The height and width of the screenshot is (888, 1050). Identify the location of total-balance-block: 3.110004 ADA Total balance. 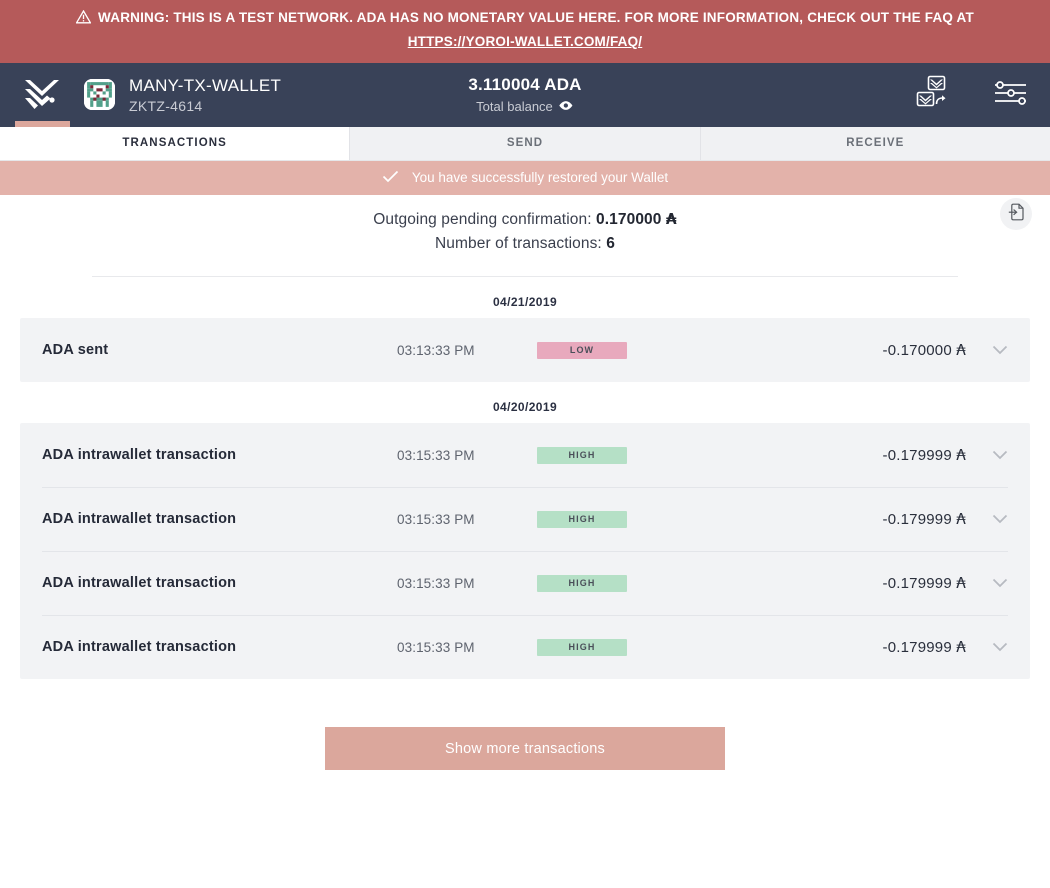
(524, 94).